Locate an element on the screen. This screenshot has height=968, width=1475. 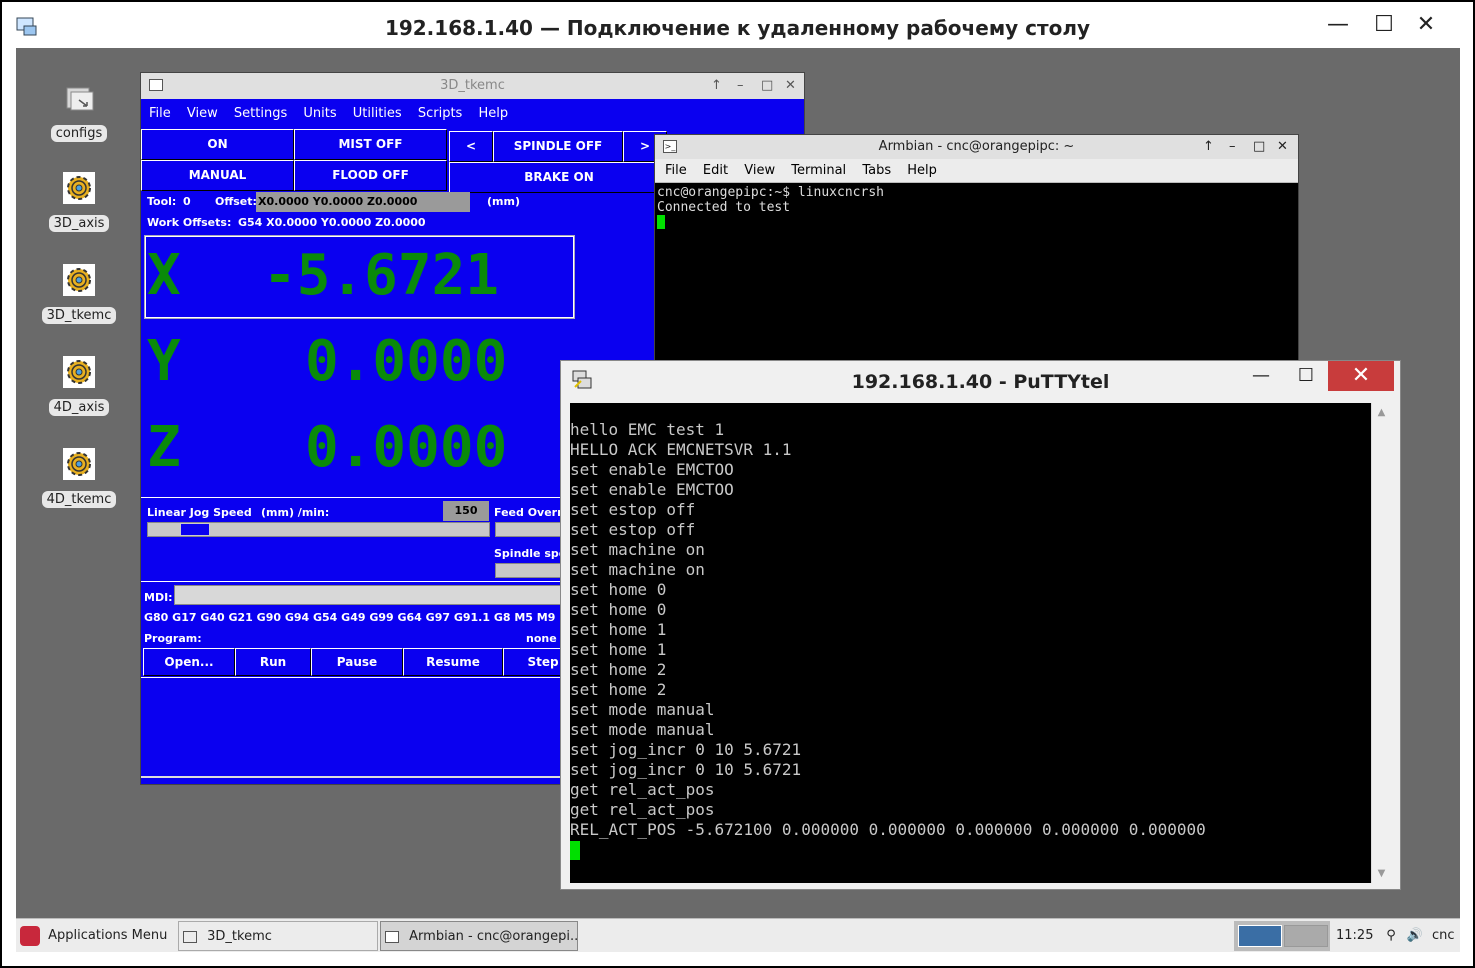
manual-button: MANUAL is located at coordinates (217, 175).